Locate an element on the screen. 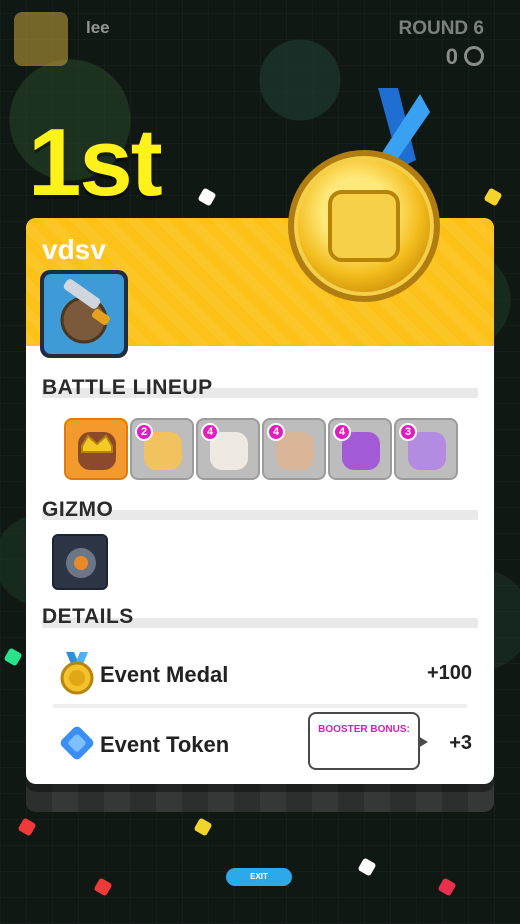 The height and width of the screenshot is (924, 520). battle-lineup-title: BATTLE LINEUP is located at coordinates (127, 387).